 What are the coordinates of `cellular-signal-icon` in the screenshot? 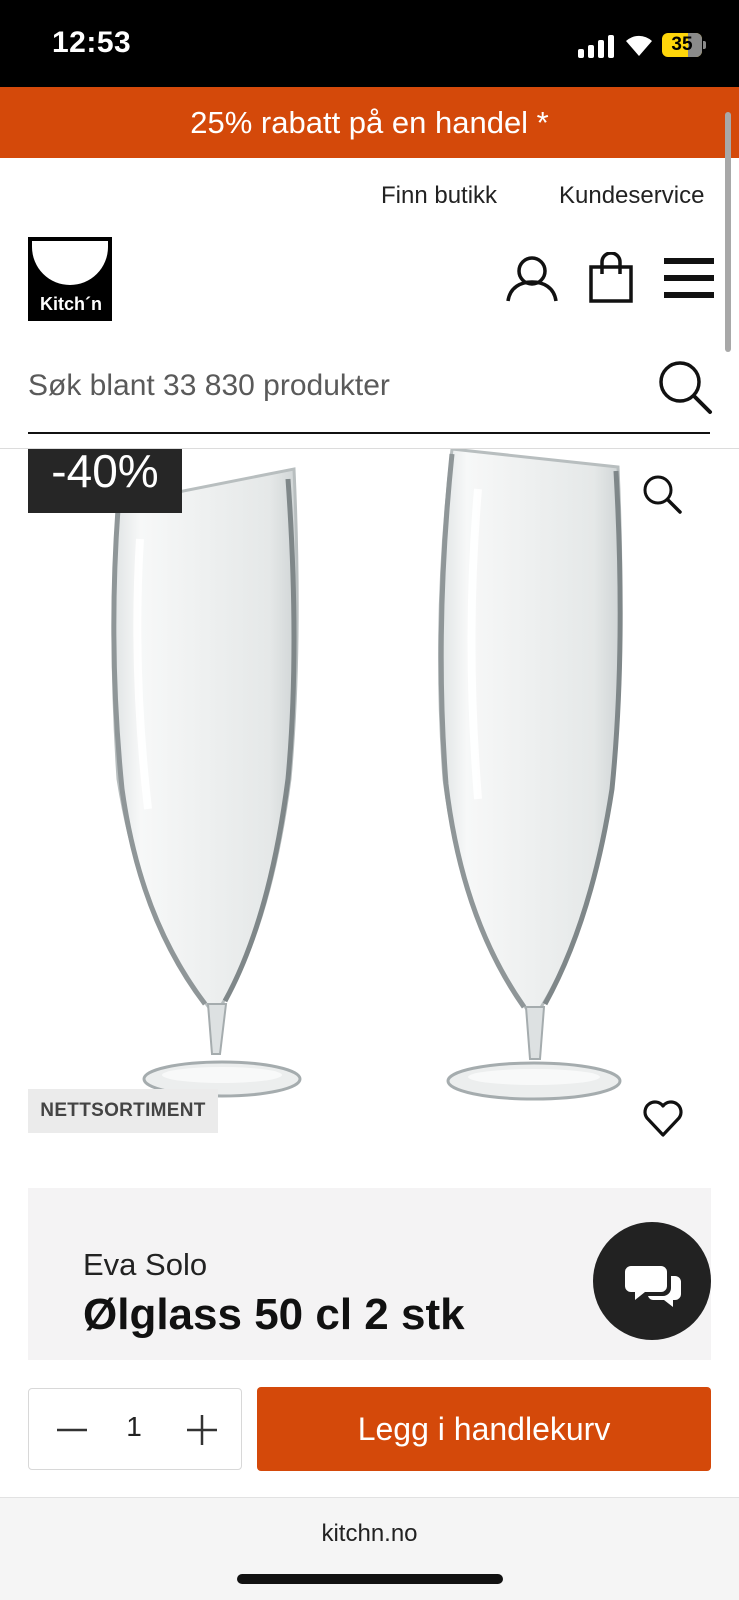 It's located at (596, 46).